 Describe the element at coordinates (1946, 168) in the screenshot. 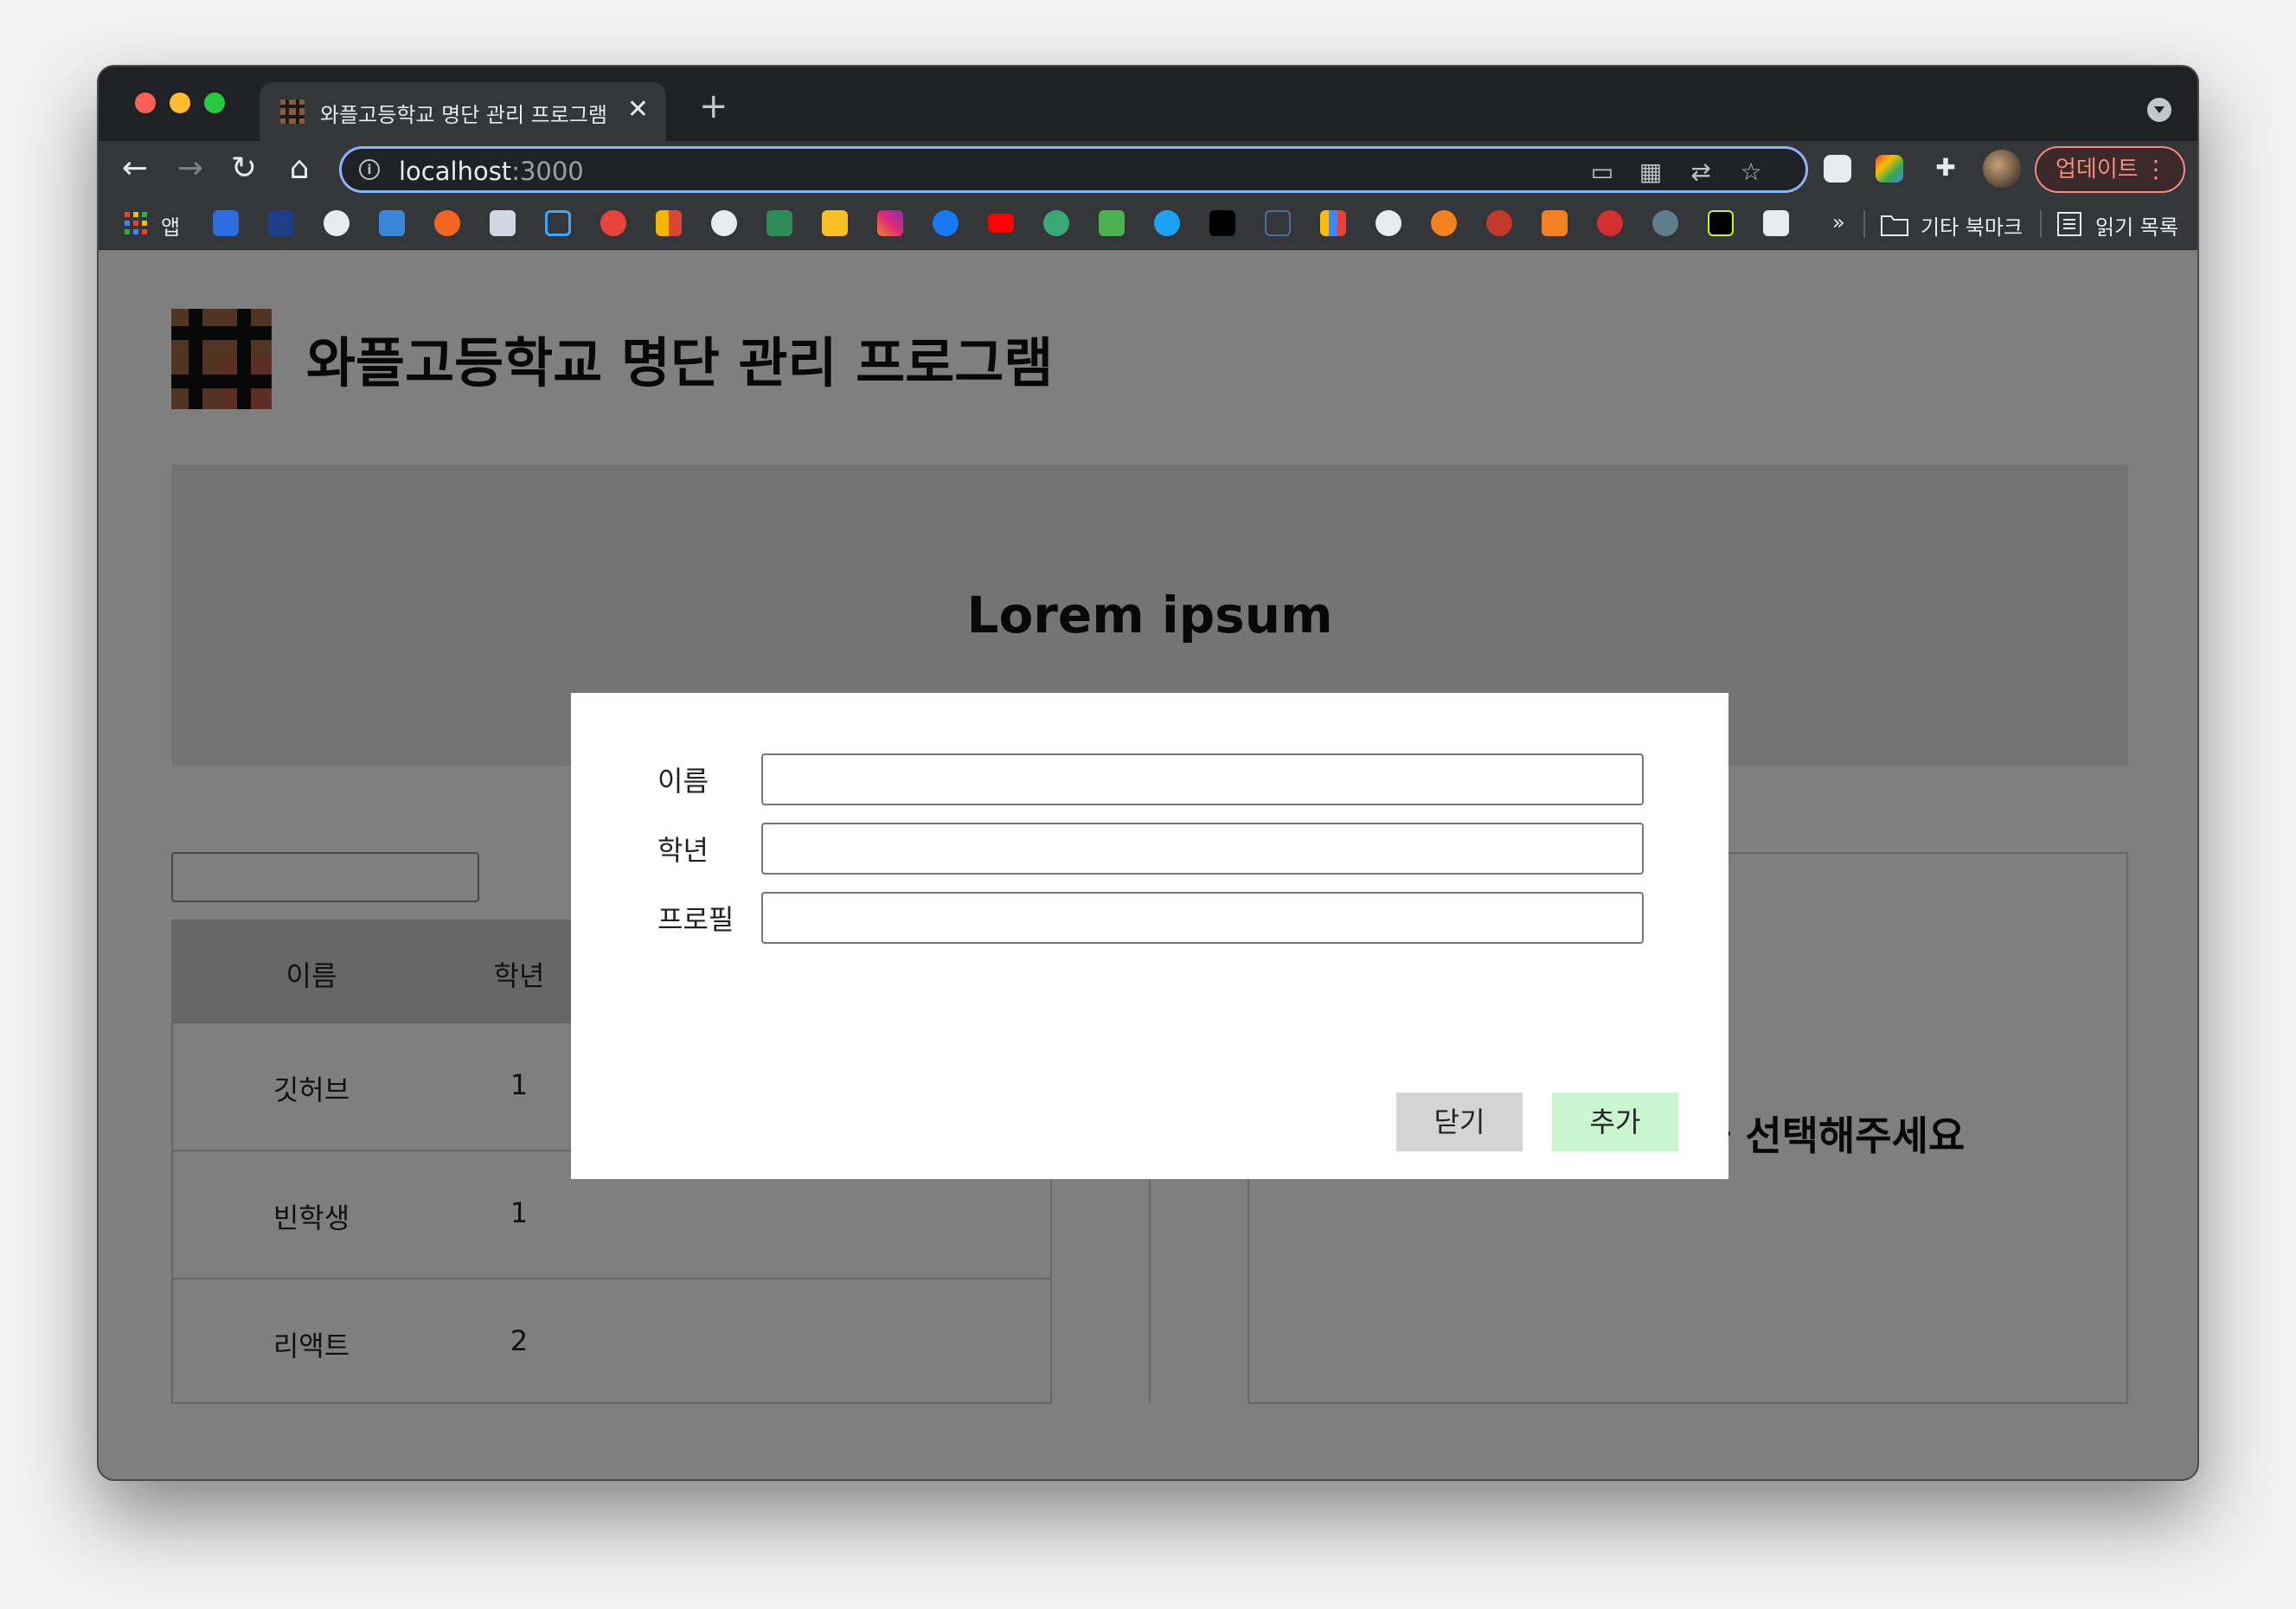

I see `extensions-puzzle-icon: ✚` at that location.